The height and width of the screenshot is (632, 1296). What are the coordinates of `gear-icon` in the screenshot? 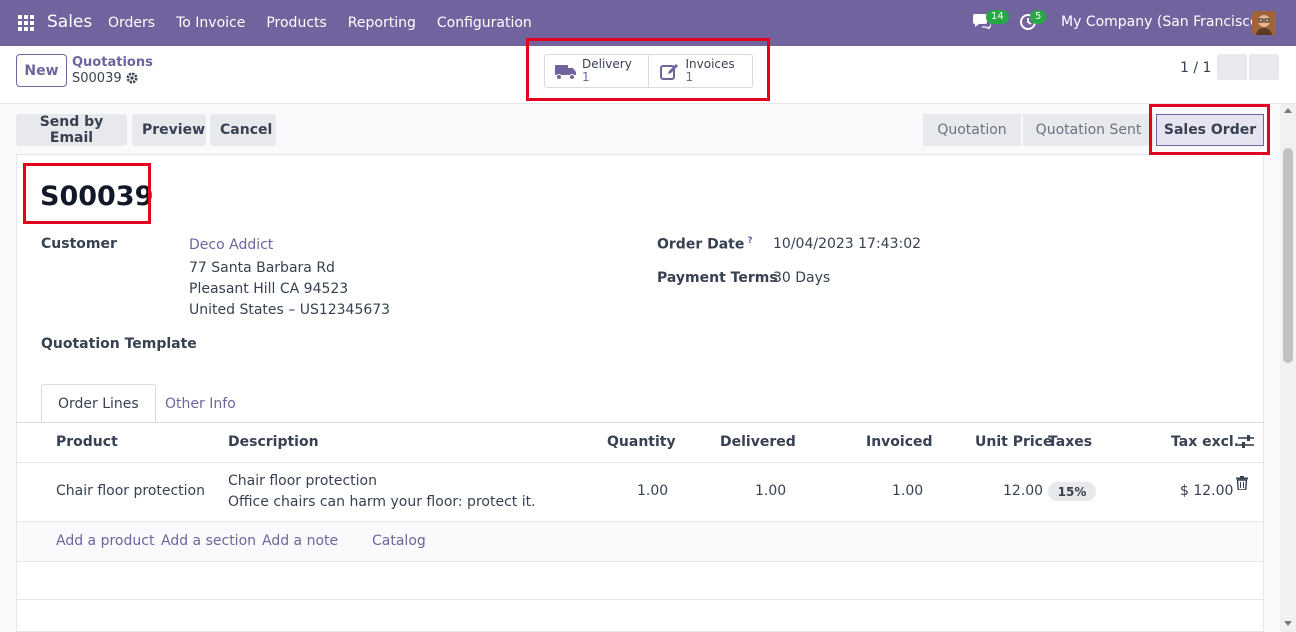 It's located at (132, 78).